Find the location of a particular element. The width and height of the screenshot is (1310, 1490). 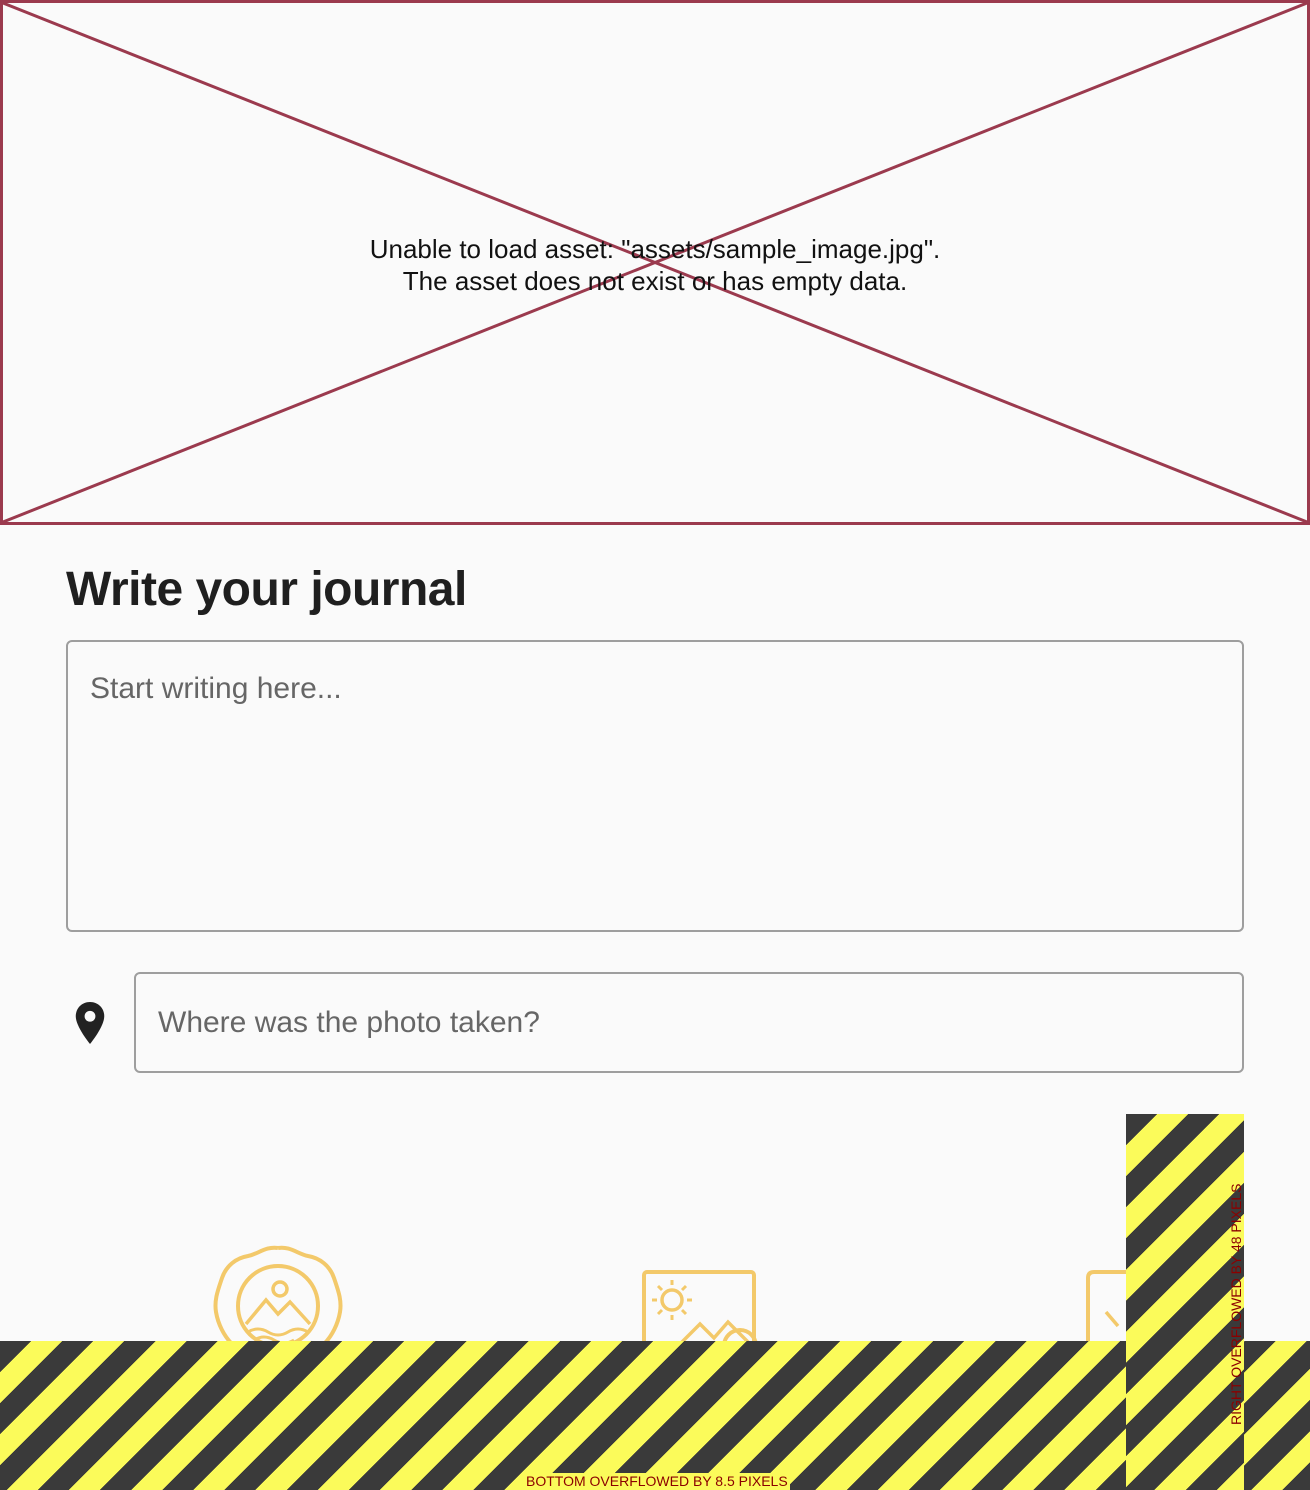

photo-check-icon is located at coordinates (1107, 1306).